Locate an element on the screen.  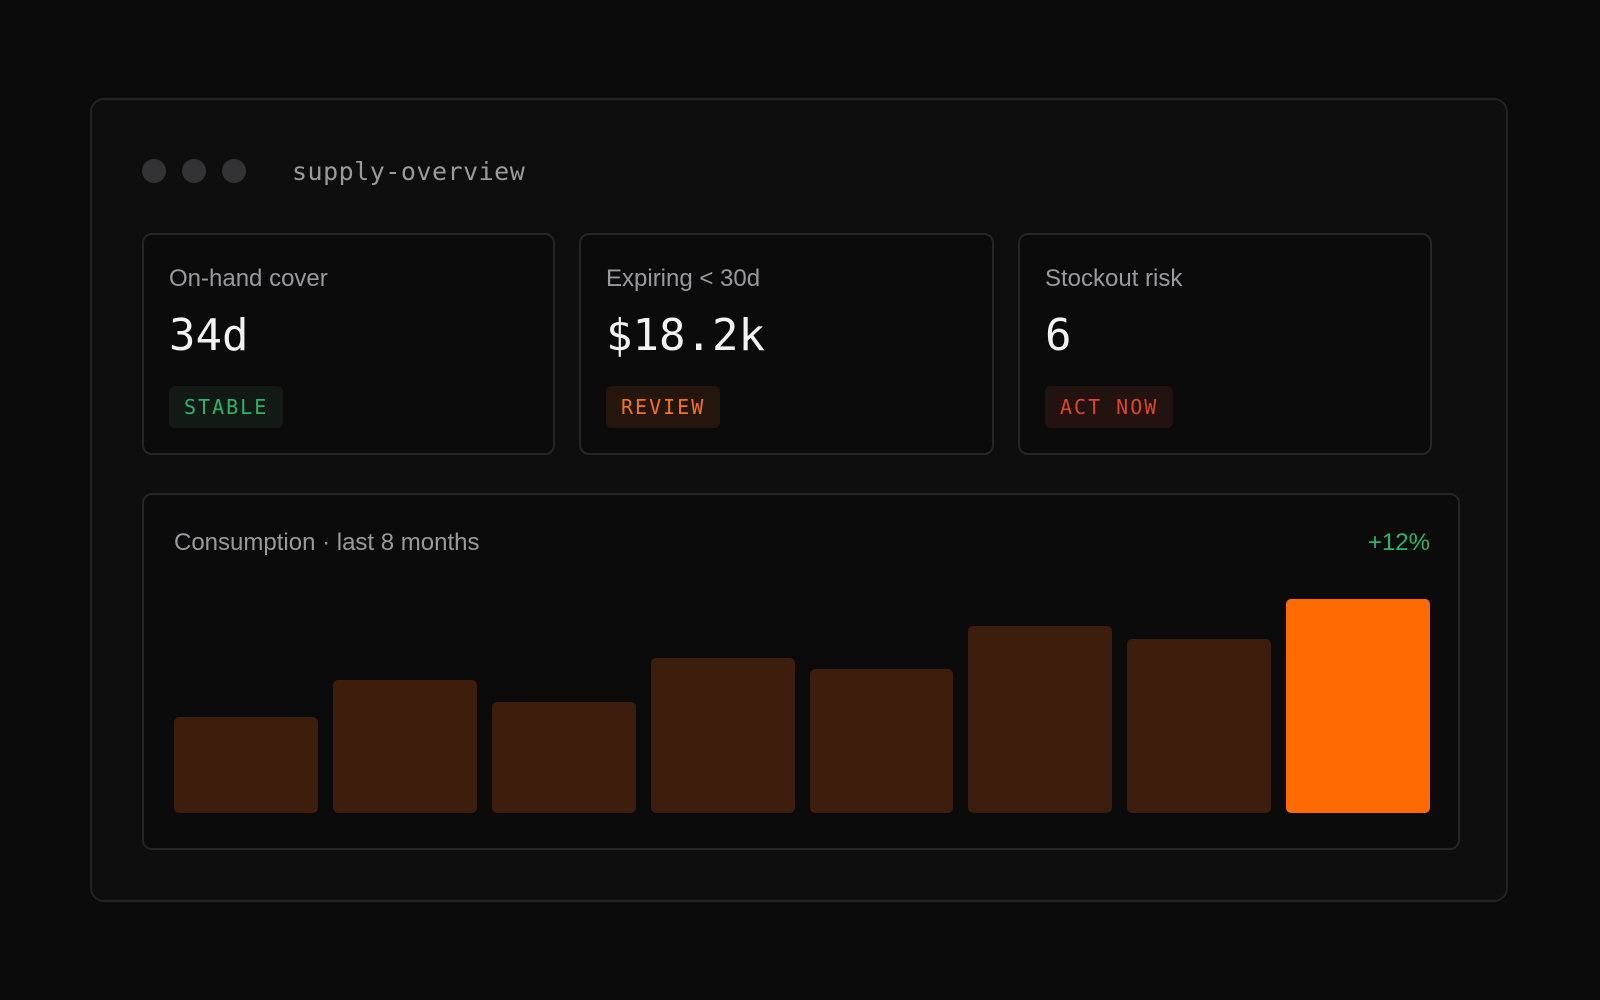
metric-value: $18.2k is located at coordinates (685, 335).